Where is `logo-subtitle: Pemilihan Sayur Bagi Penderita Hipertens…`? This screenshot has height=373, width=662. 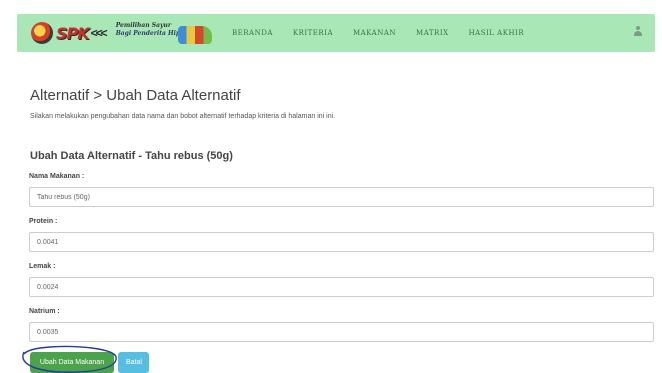
logo-subtitle: Pemilihan Sayur Bagi Penderita Hipertens… is located at coordinates (164, 33).